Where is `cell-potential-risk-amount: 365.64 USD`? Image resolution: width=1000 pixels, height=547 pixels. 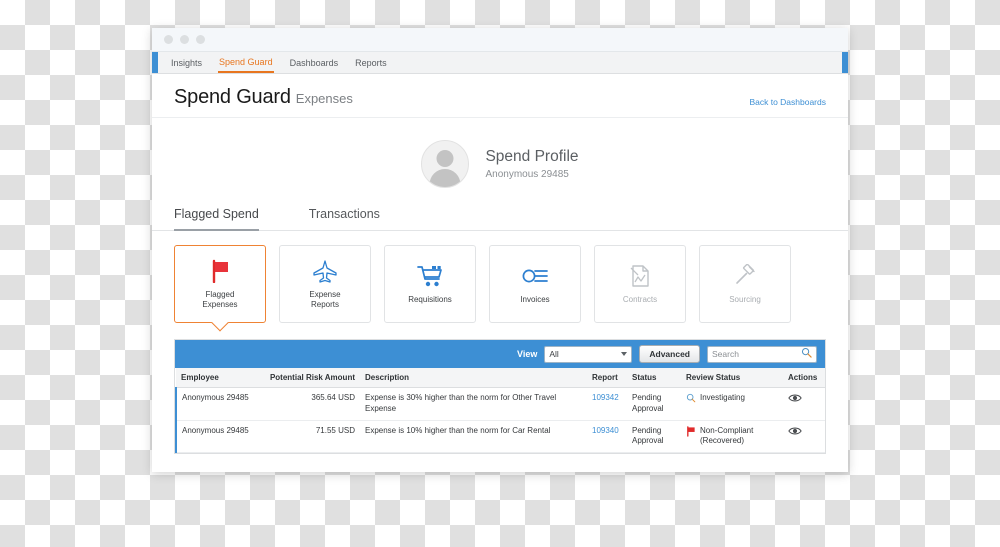
cell-potential-risk-amount: 365.64 USD is located at coordinates (307, 404).